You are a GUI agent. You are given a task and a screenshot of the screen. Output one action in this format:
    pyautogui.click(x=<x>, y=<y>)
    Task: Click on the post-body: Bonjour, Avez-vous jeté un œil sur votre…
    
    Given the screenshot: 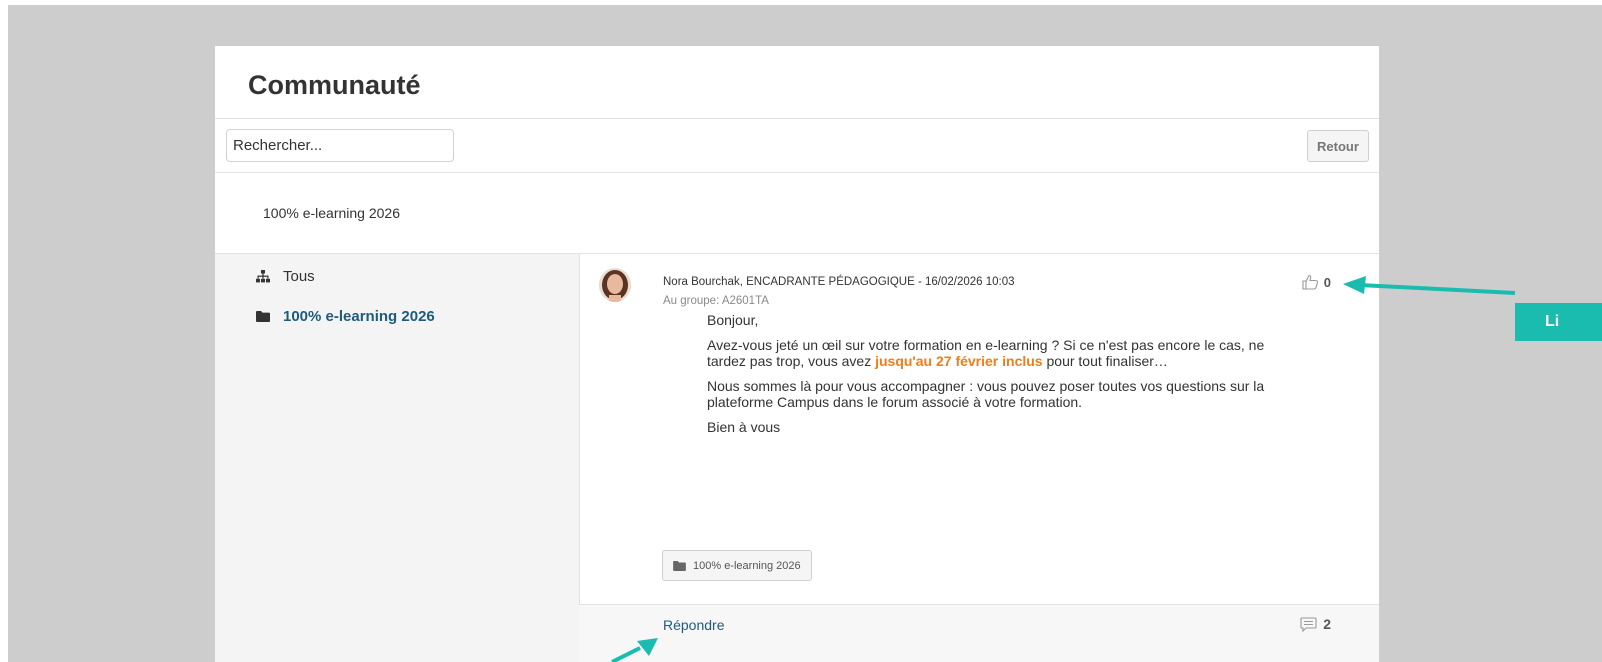 What is the action you would take?
    pyautogui.click(x=1002, y=378)
    